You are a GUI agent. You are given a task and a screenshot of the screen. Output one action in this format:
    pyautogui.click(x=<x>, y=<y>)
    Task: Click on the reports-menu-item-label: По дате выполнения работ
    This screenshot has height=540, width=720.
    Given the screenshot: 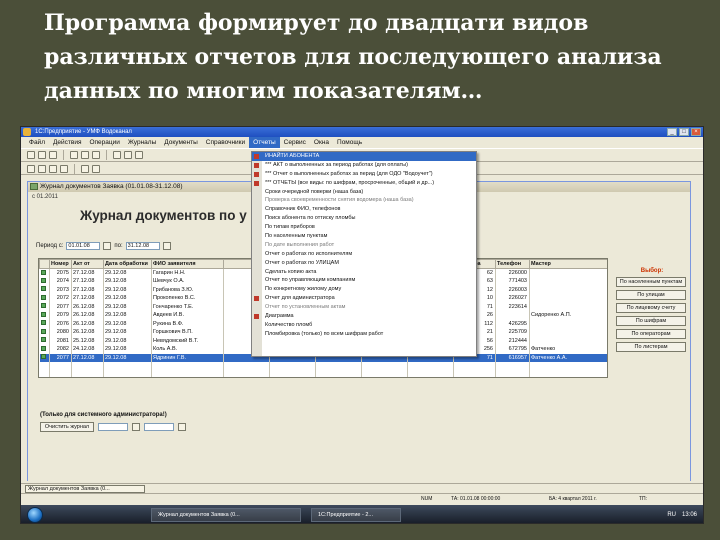 What is the action you would take?
    pyautogui.click(x=300, y=244)
    